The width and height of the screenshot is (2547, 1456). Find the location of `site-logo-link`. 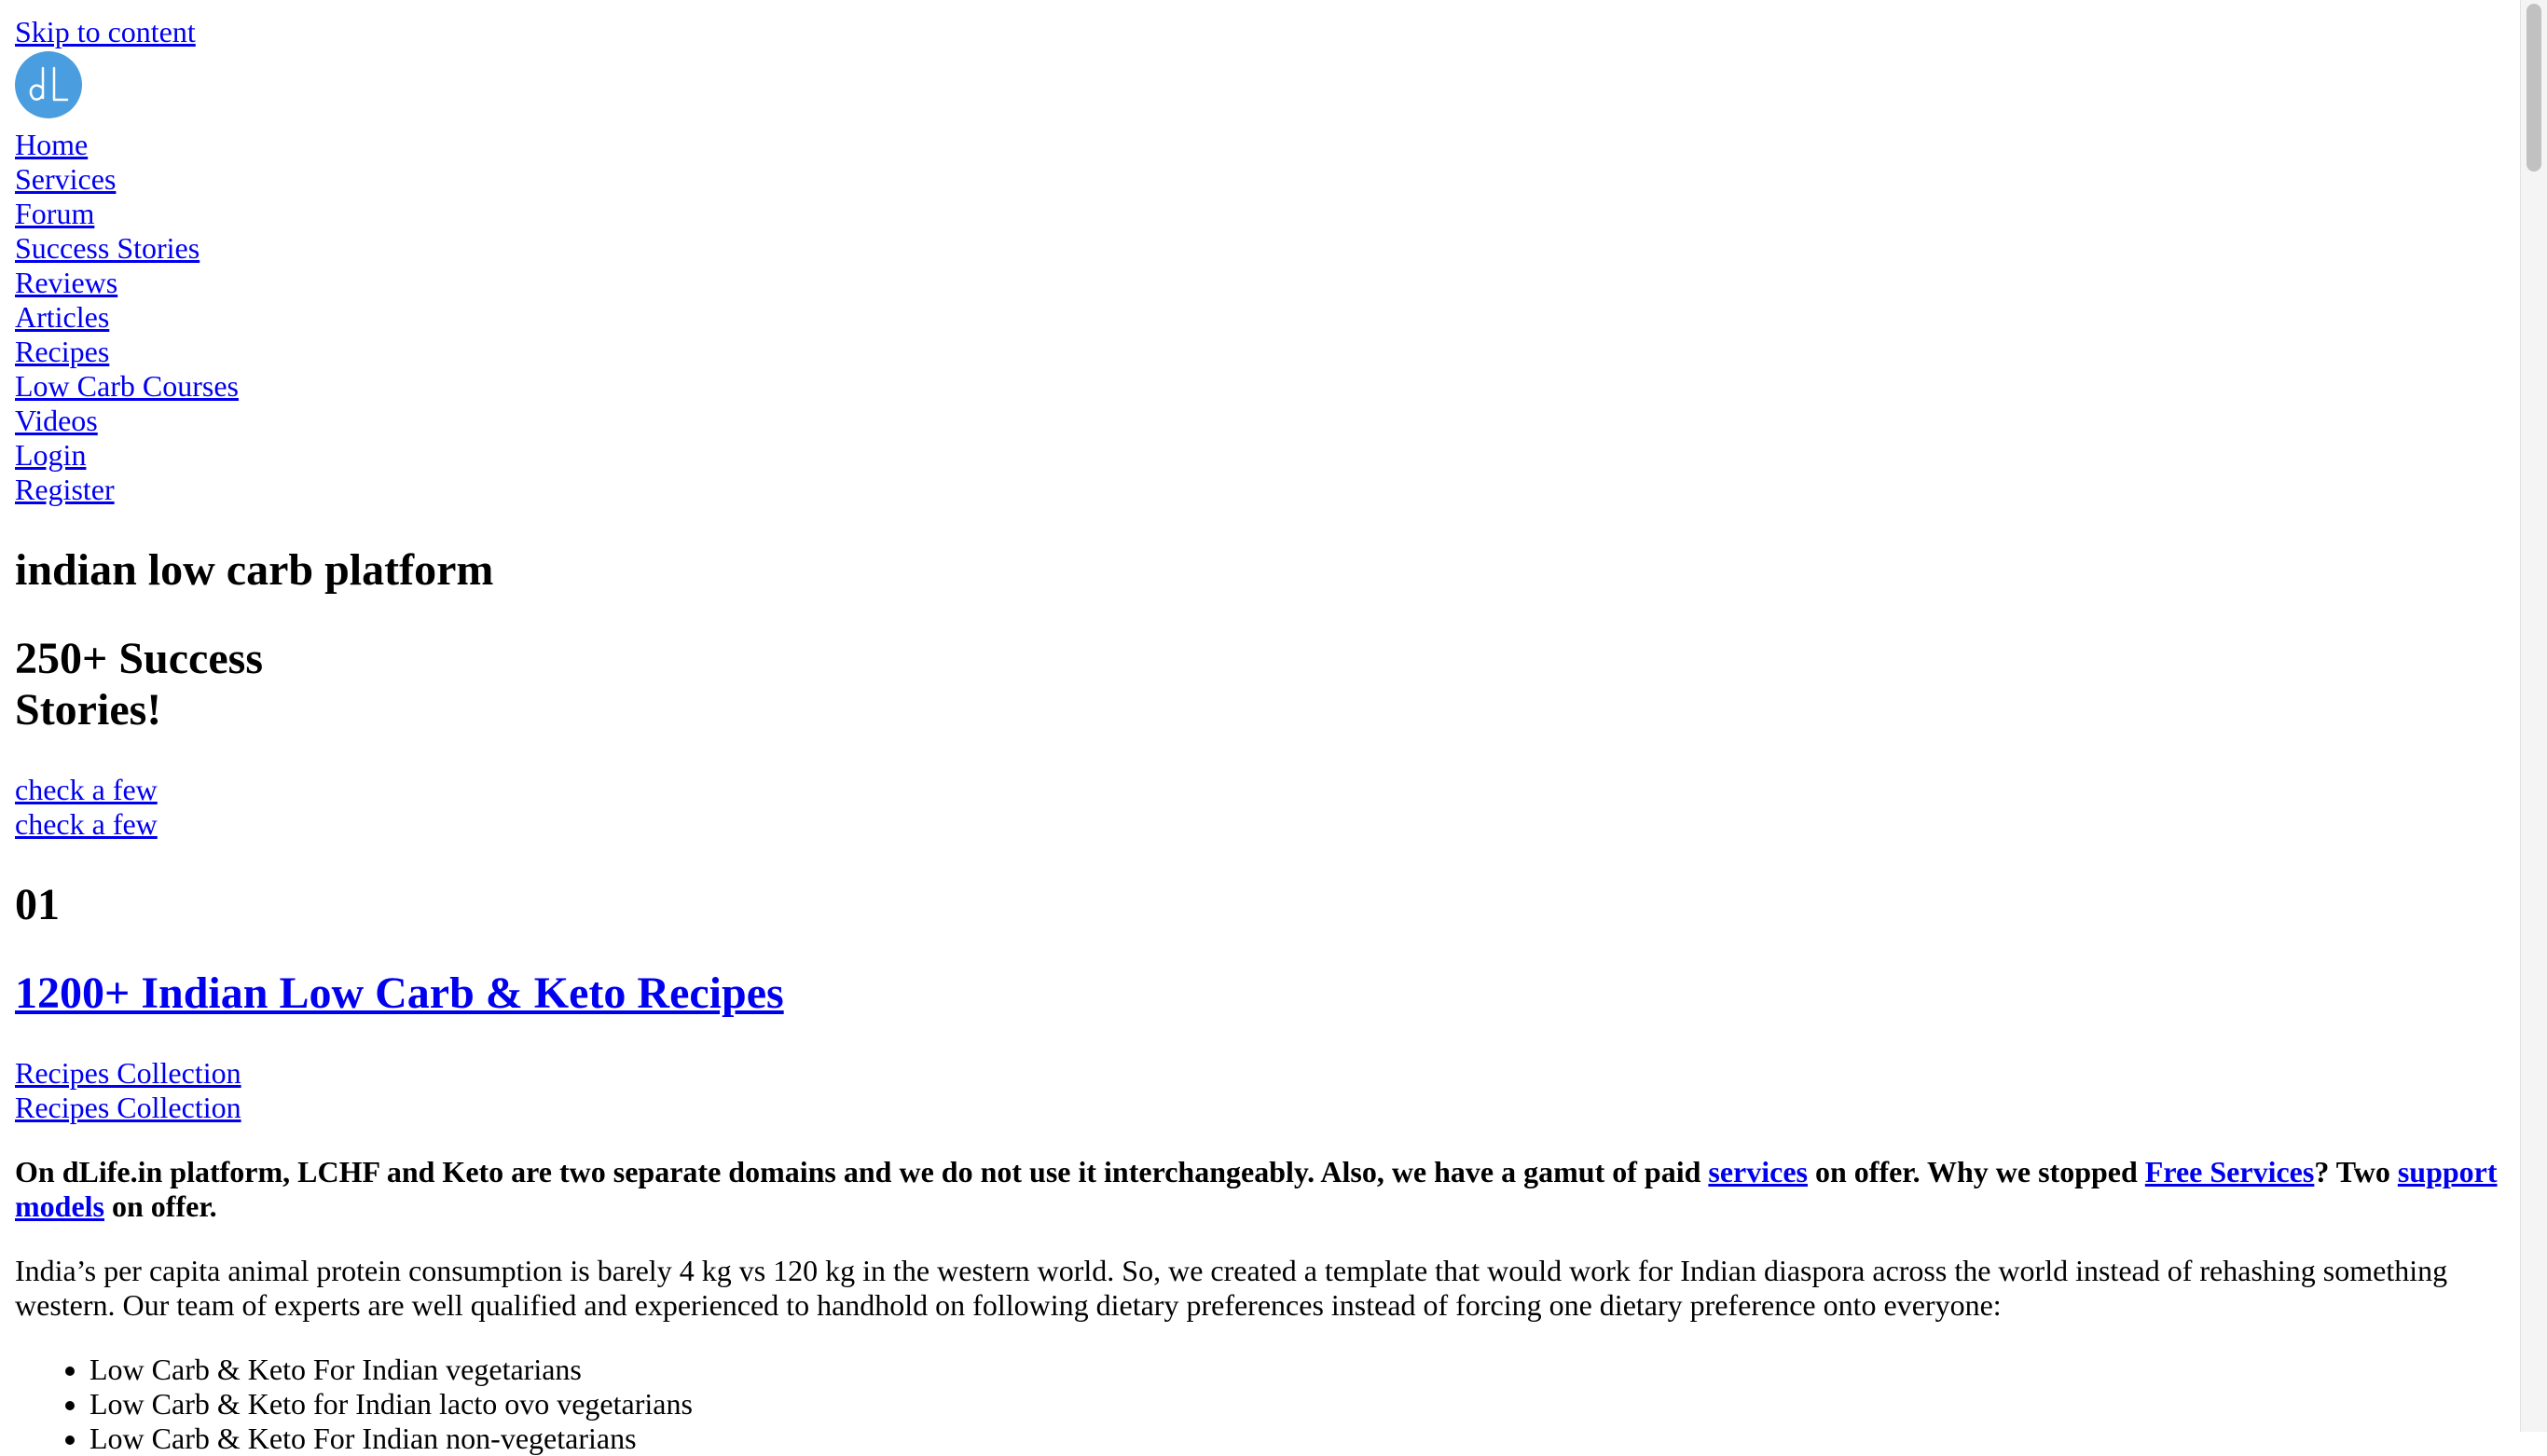

site-logo-link is located at coordinates (48, 84).